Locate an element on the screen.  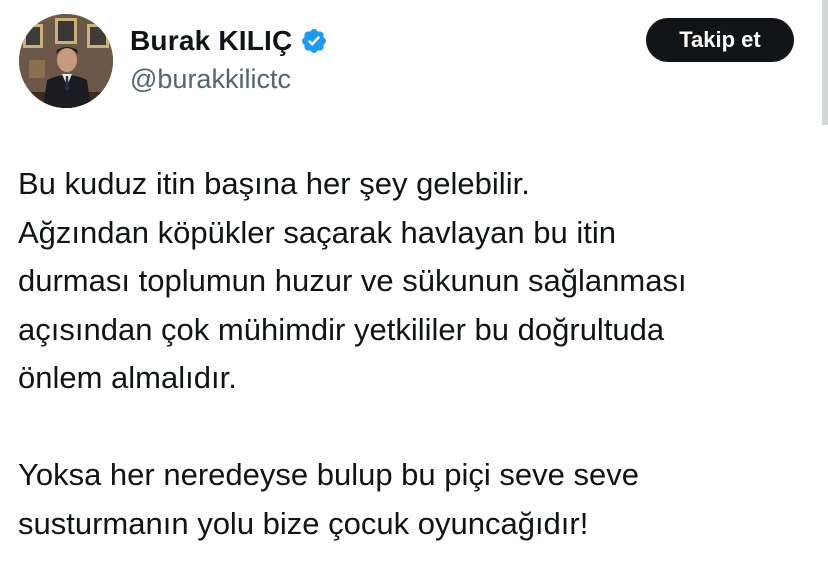
avatar-image is located at coordinates (66, 61).